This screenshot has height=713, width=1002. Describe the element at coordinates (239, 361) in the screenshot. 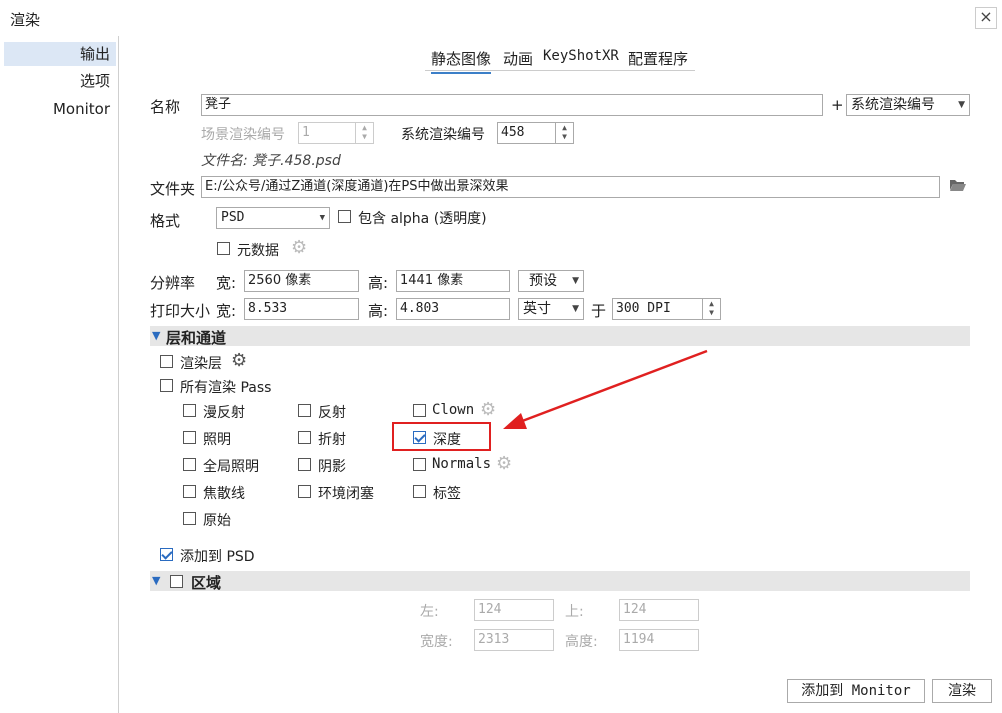

I see `render-layers-gear-icon: ⚙` at that location.